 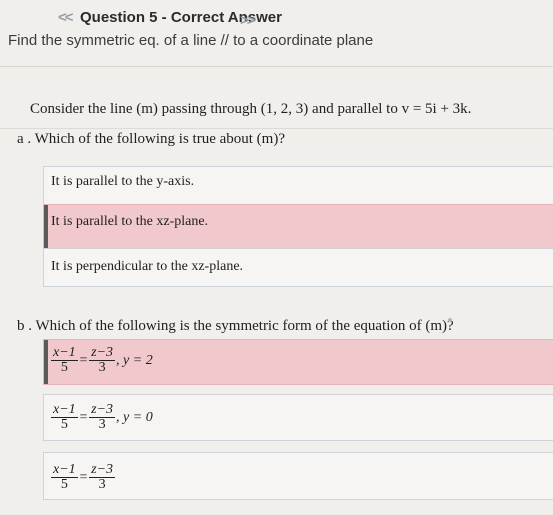 What do you see at coordinates (450, 320) in the screenshot?
I see `decorative-dot` at bounding box center [450, 320].